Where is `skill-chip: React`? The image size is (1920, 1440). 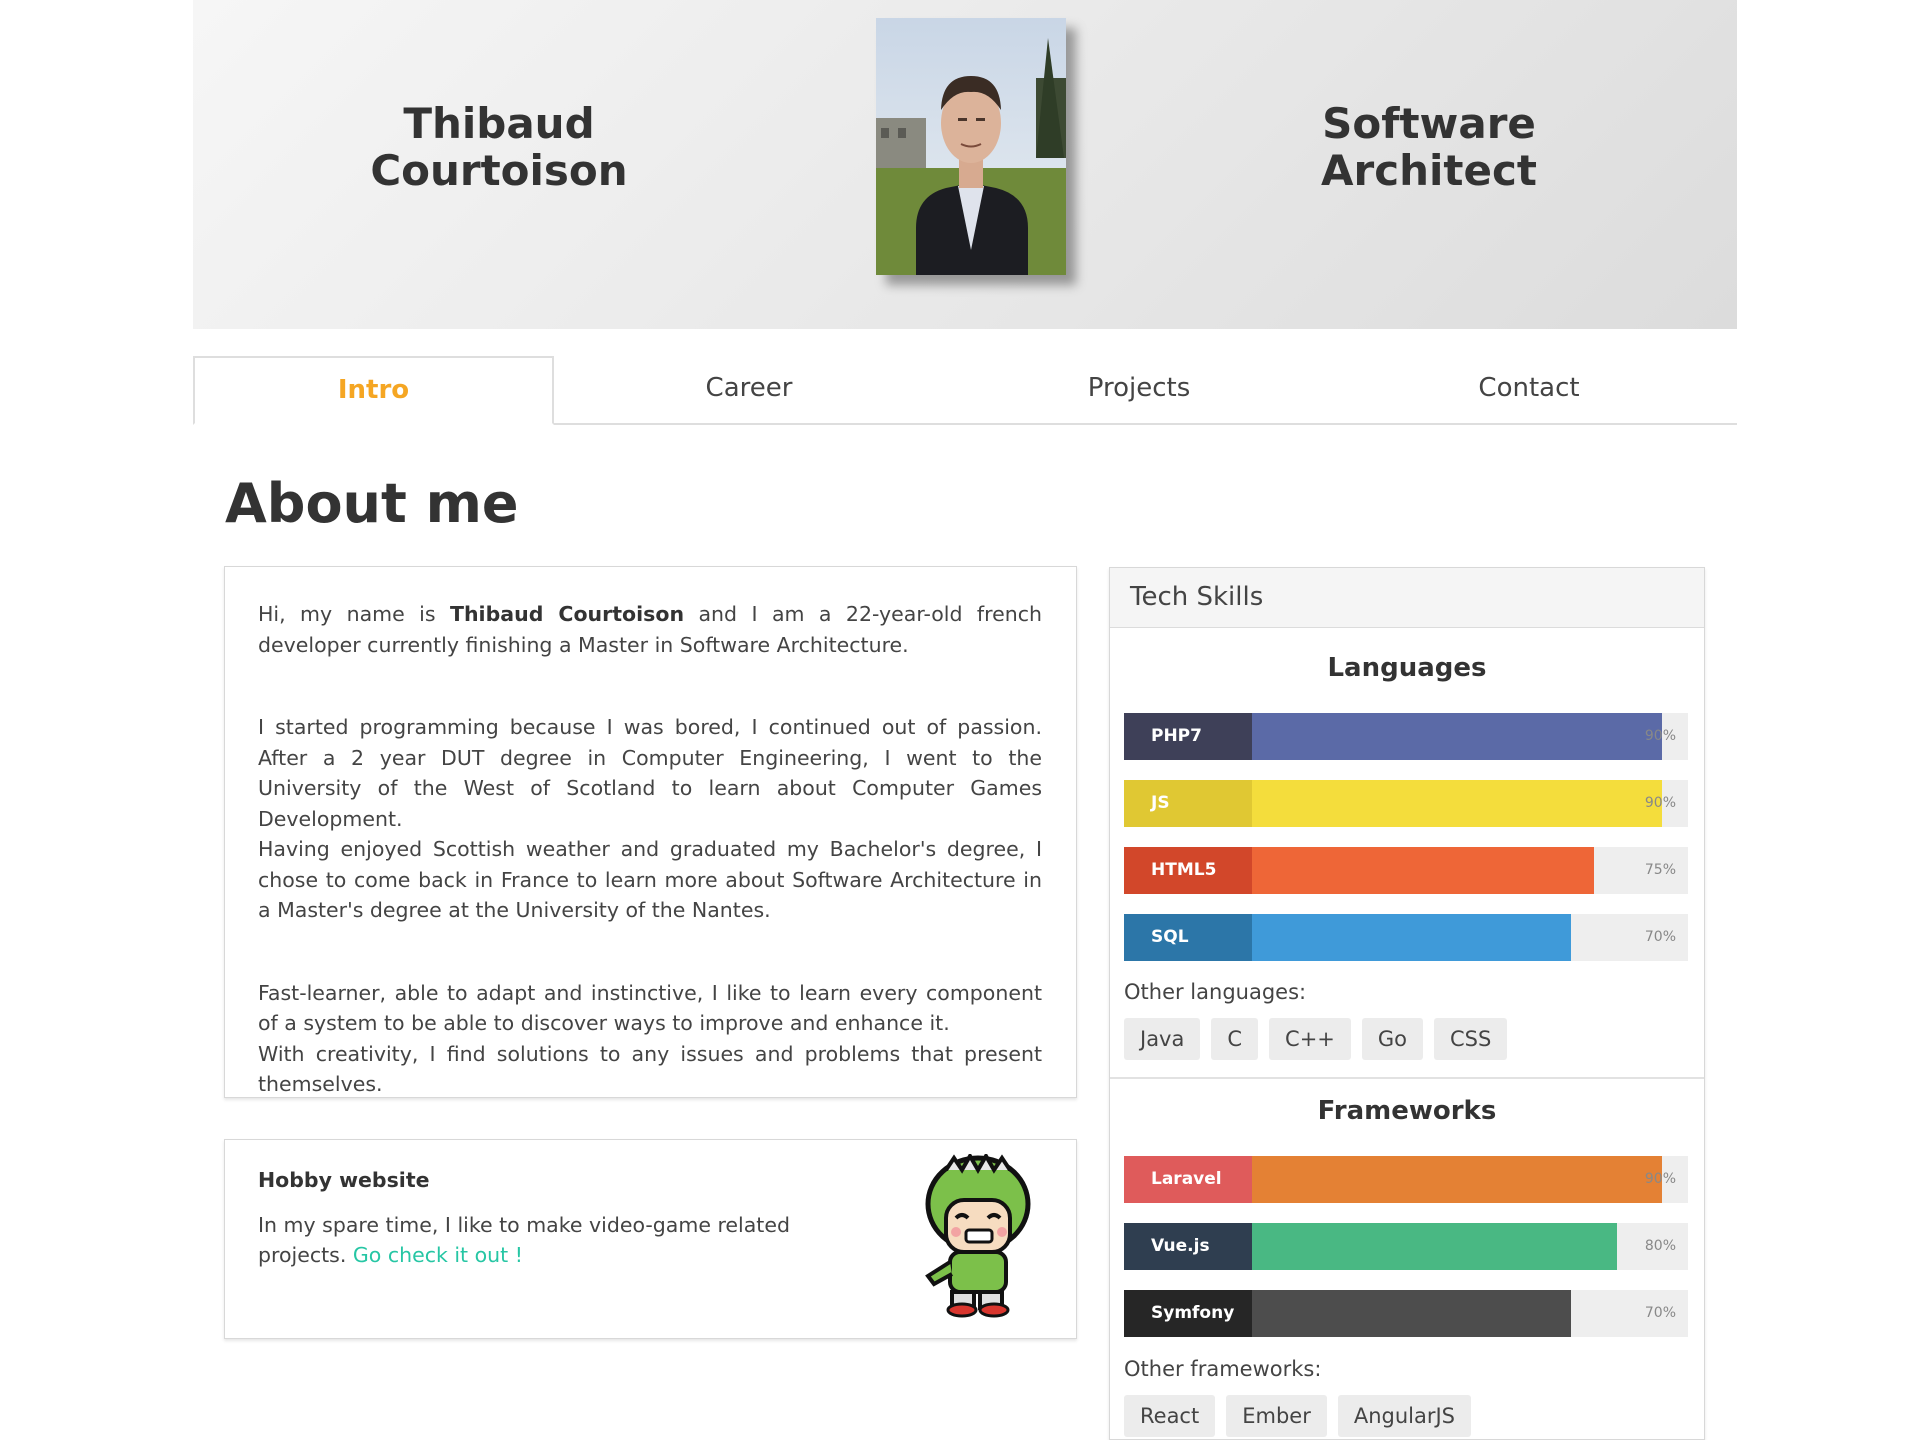 skill-chip: React is located at coordinates (1170, 1416).